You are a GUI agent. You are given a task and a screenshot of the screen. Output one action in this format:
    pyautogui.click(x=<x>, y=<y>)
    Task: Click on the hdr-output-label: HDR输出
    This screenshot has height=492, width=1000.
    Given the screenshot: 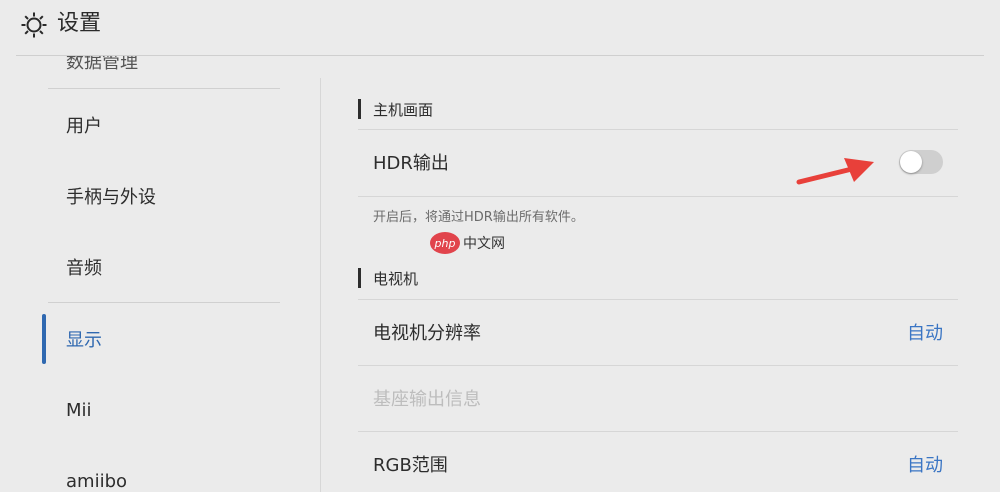 What is the action you would take?
    pyautogui.click(x=411, y=163)
    